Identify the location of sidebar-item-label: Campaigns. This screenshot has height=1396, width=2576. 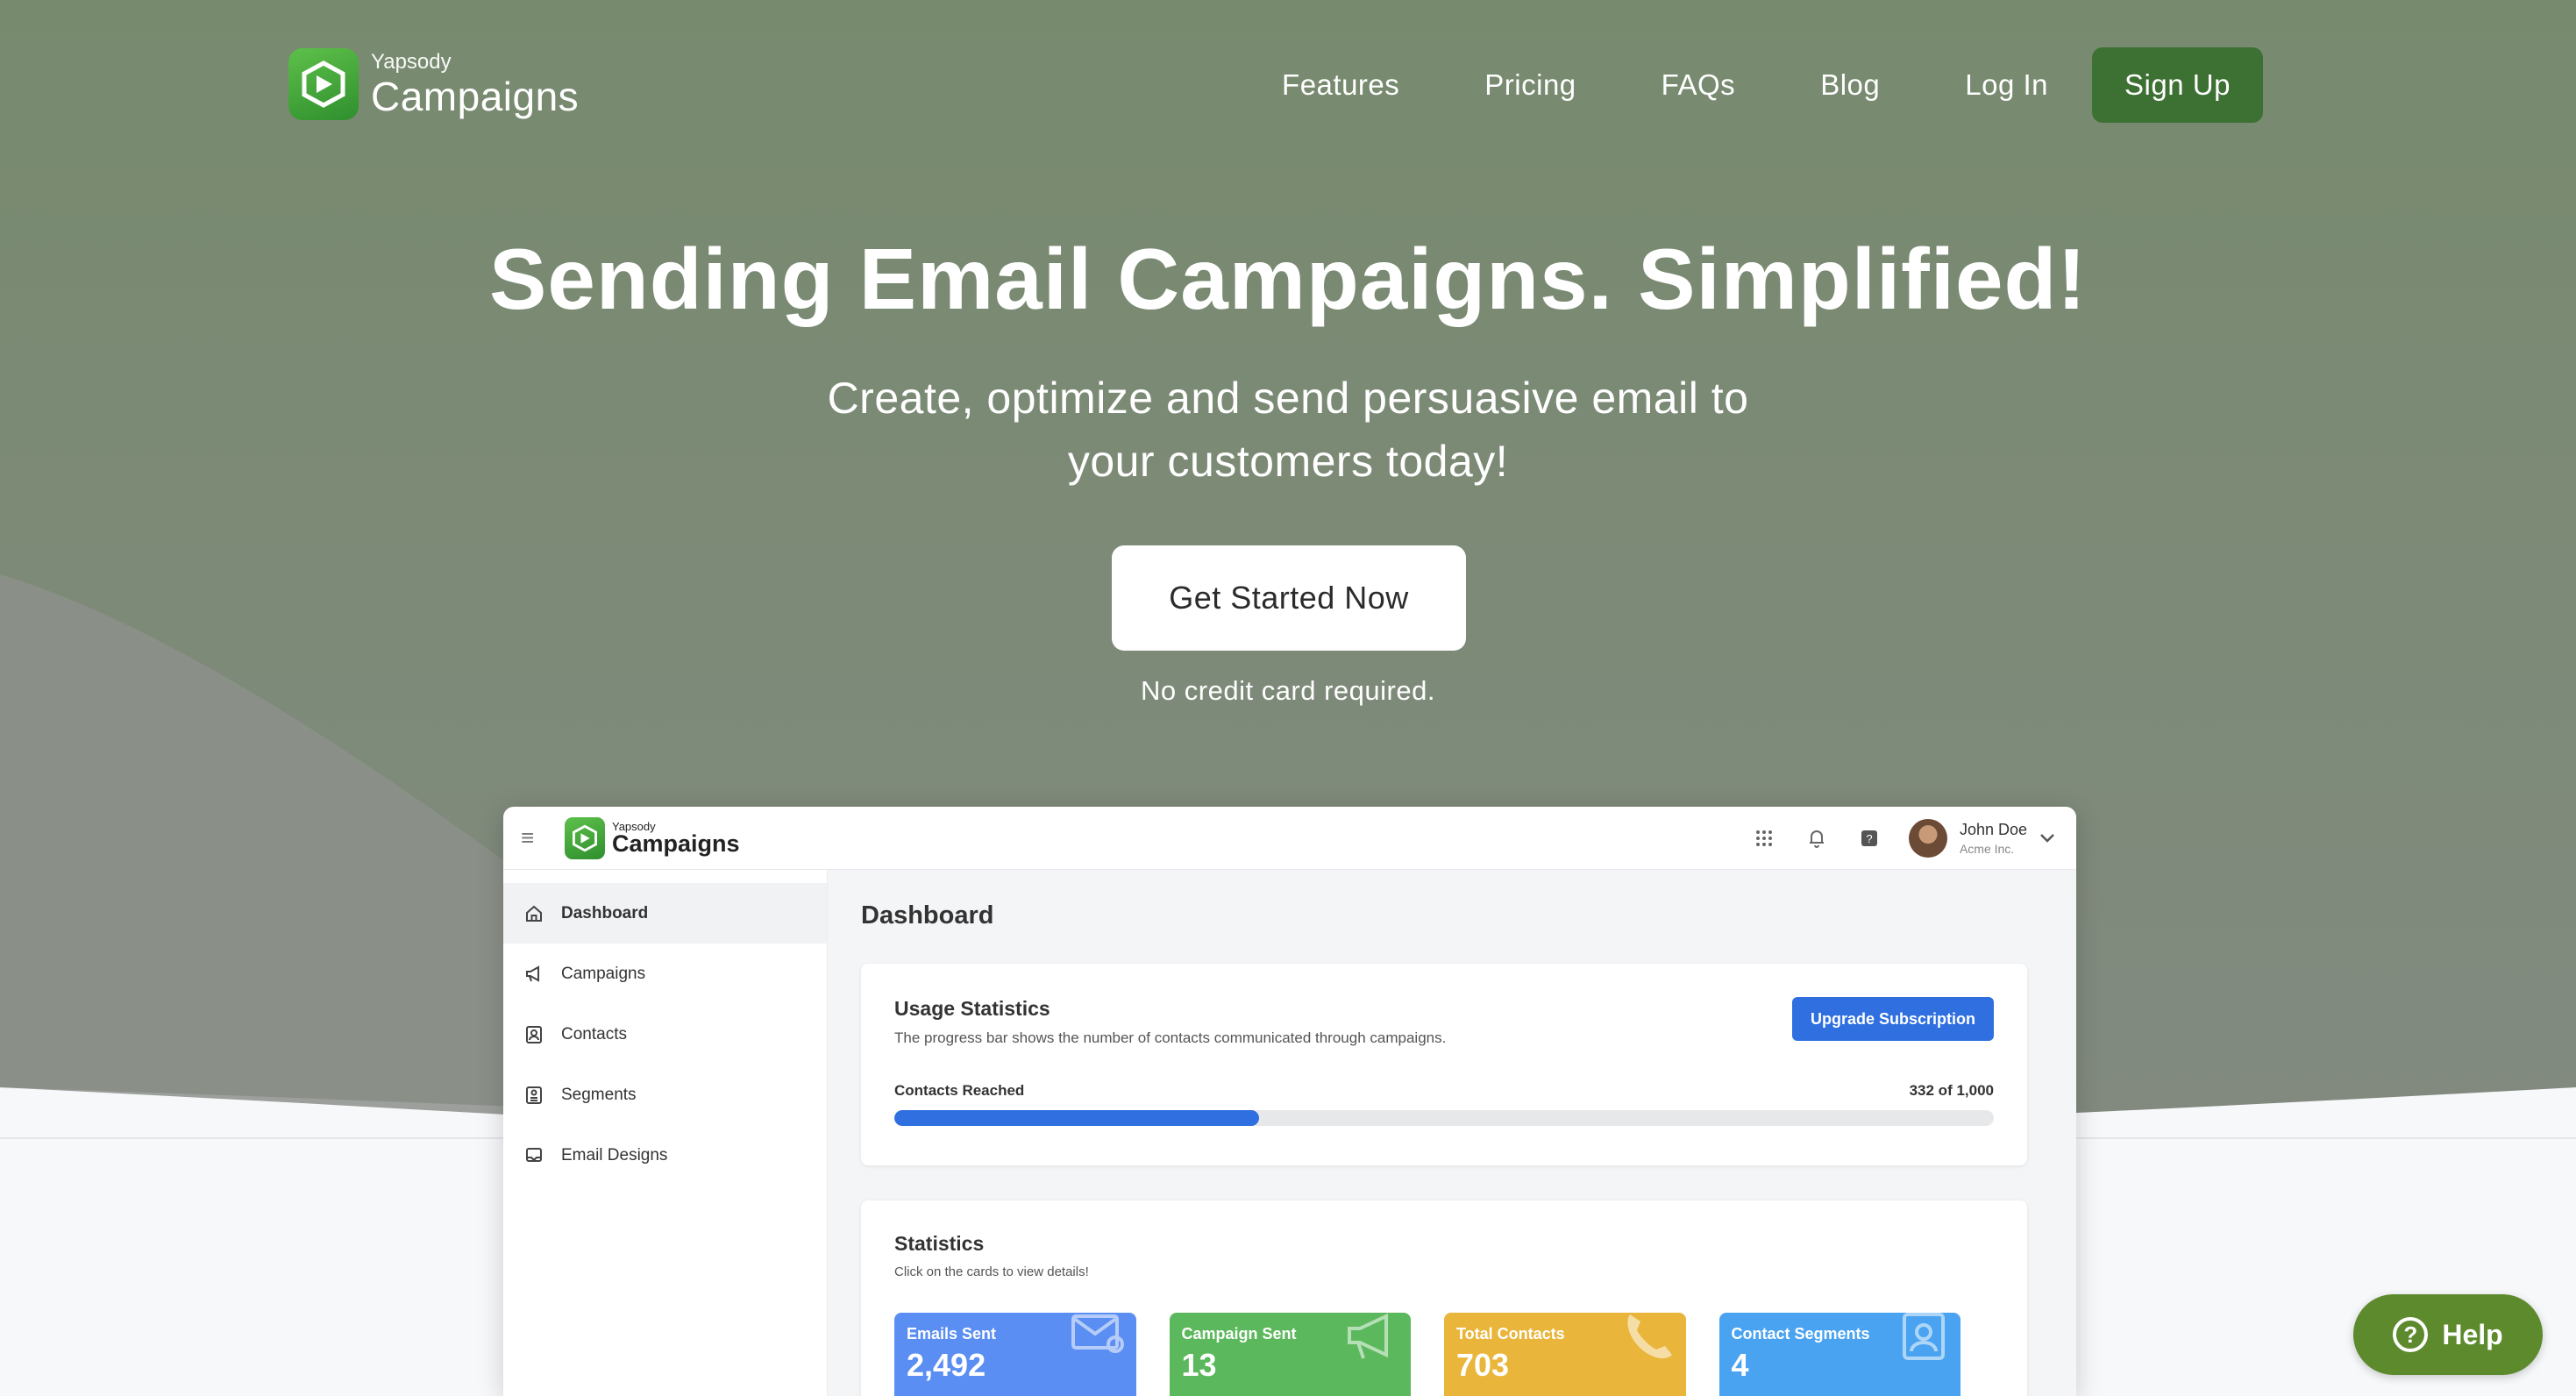
(603, 973).